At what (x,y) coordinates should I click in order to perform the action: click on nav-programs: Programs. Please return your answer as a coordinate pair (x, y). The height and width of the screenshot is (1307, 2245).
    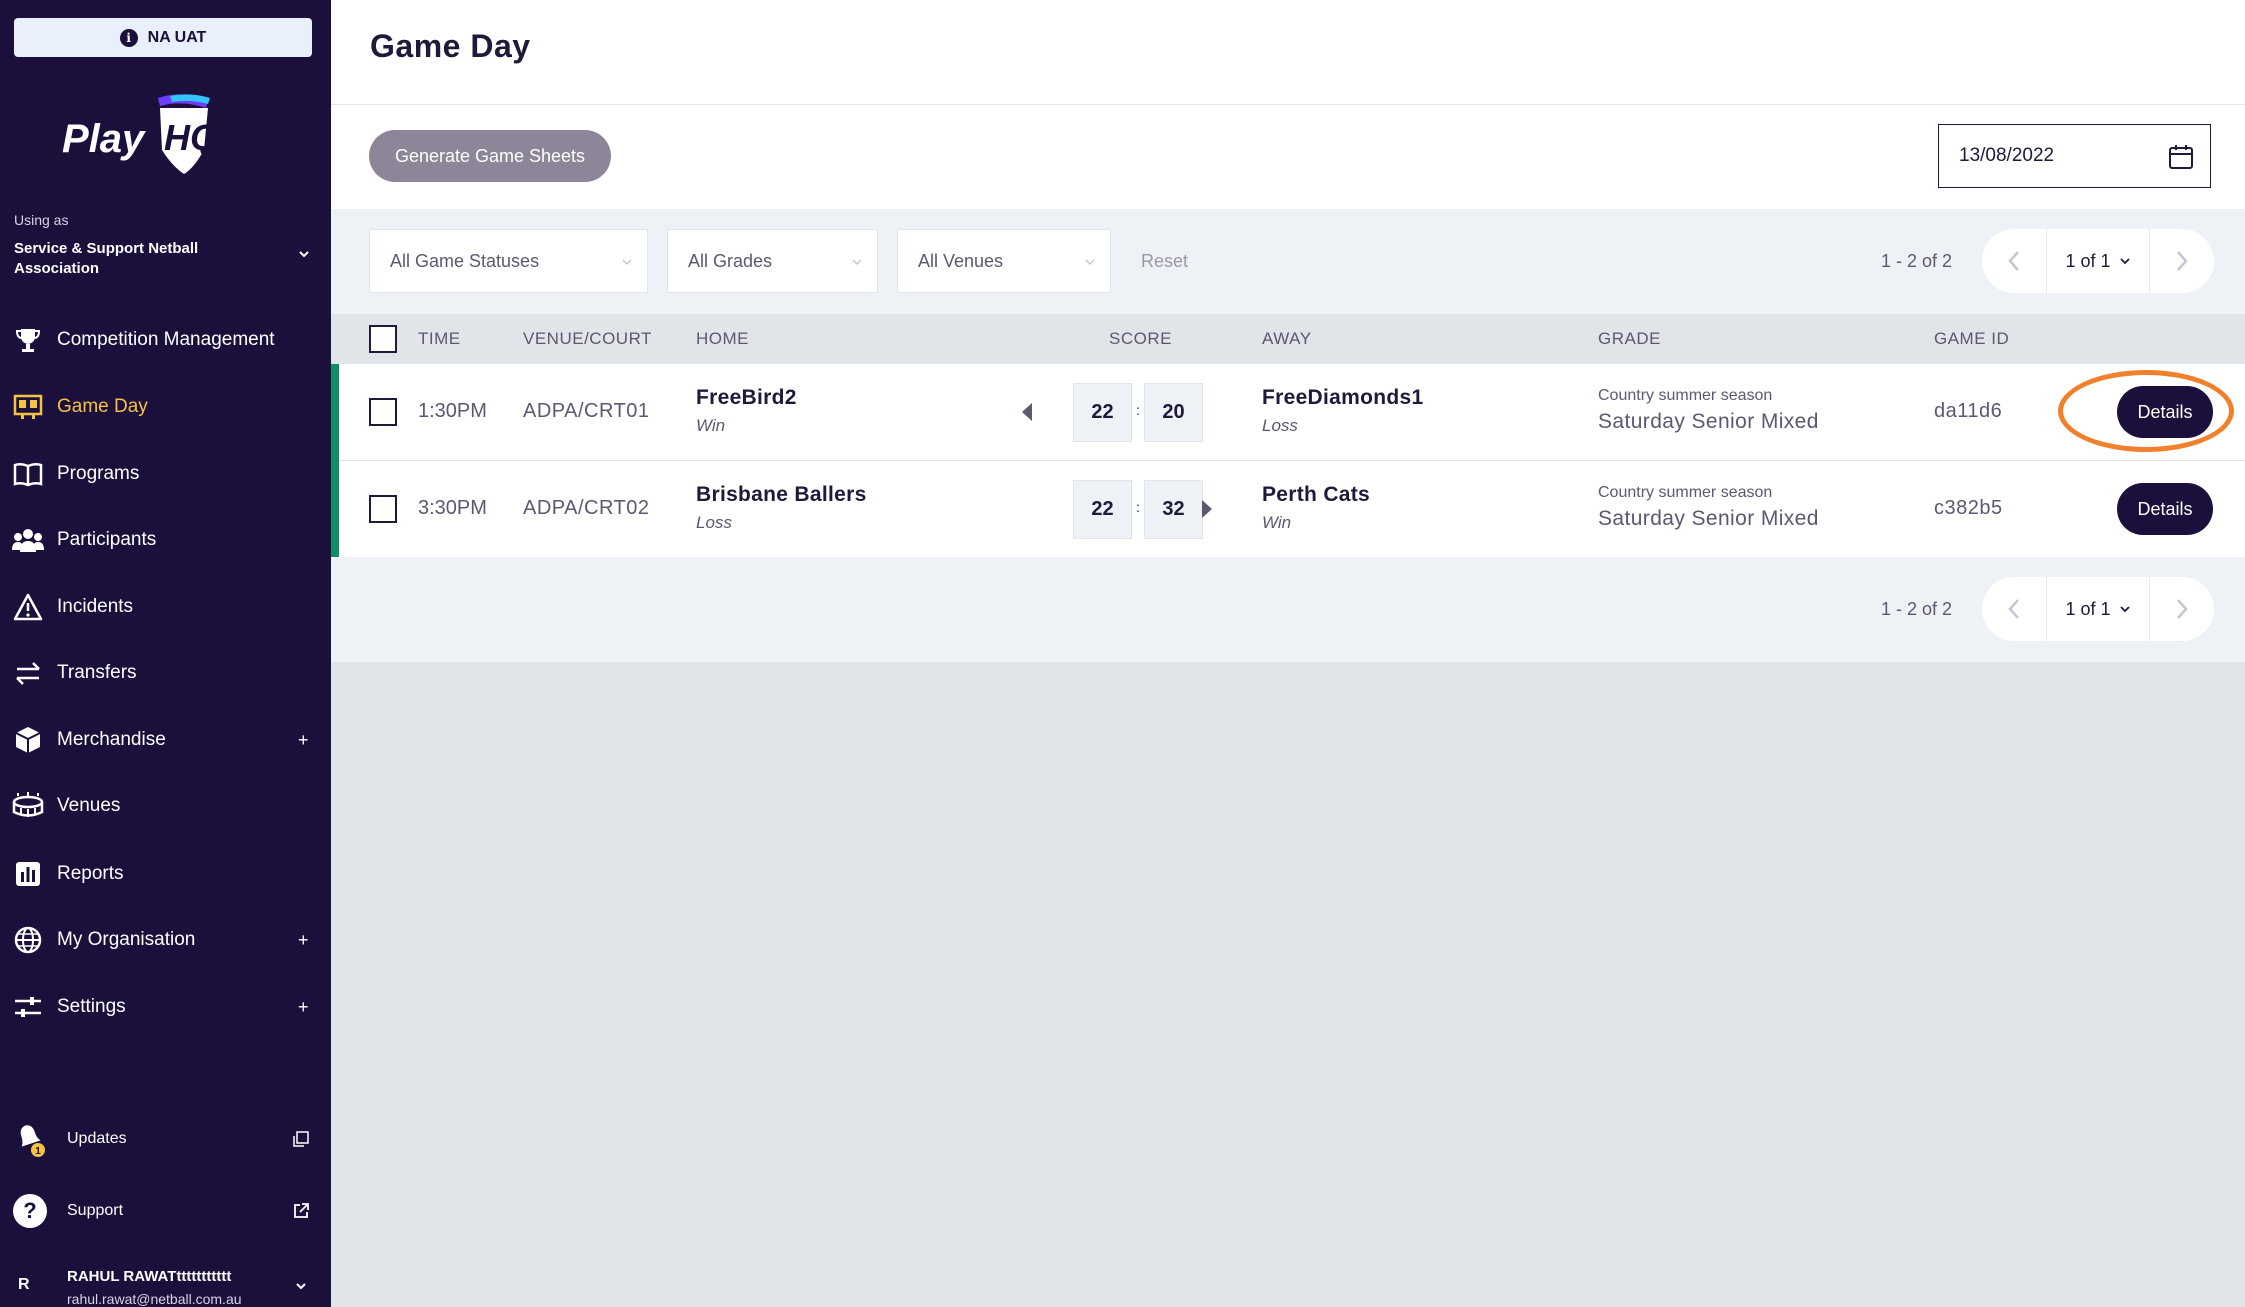
    Looking at the image, I should click on (165, 474).